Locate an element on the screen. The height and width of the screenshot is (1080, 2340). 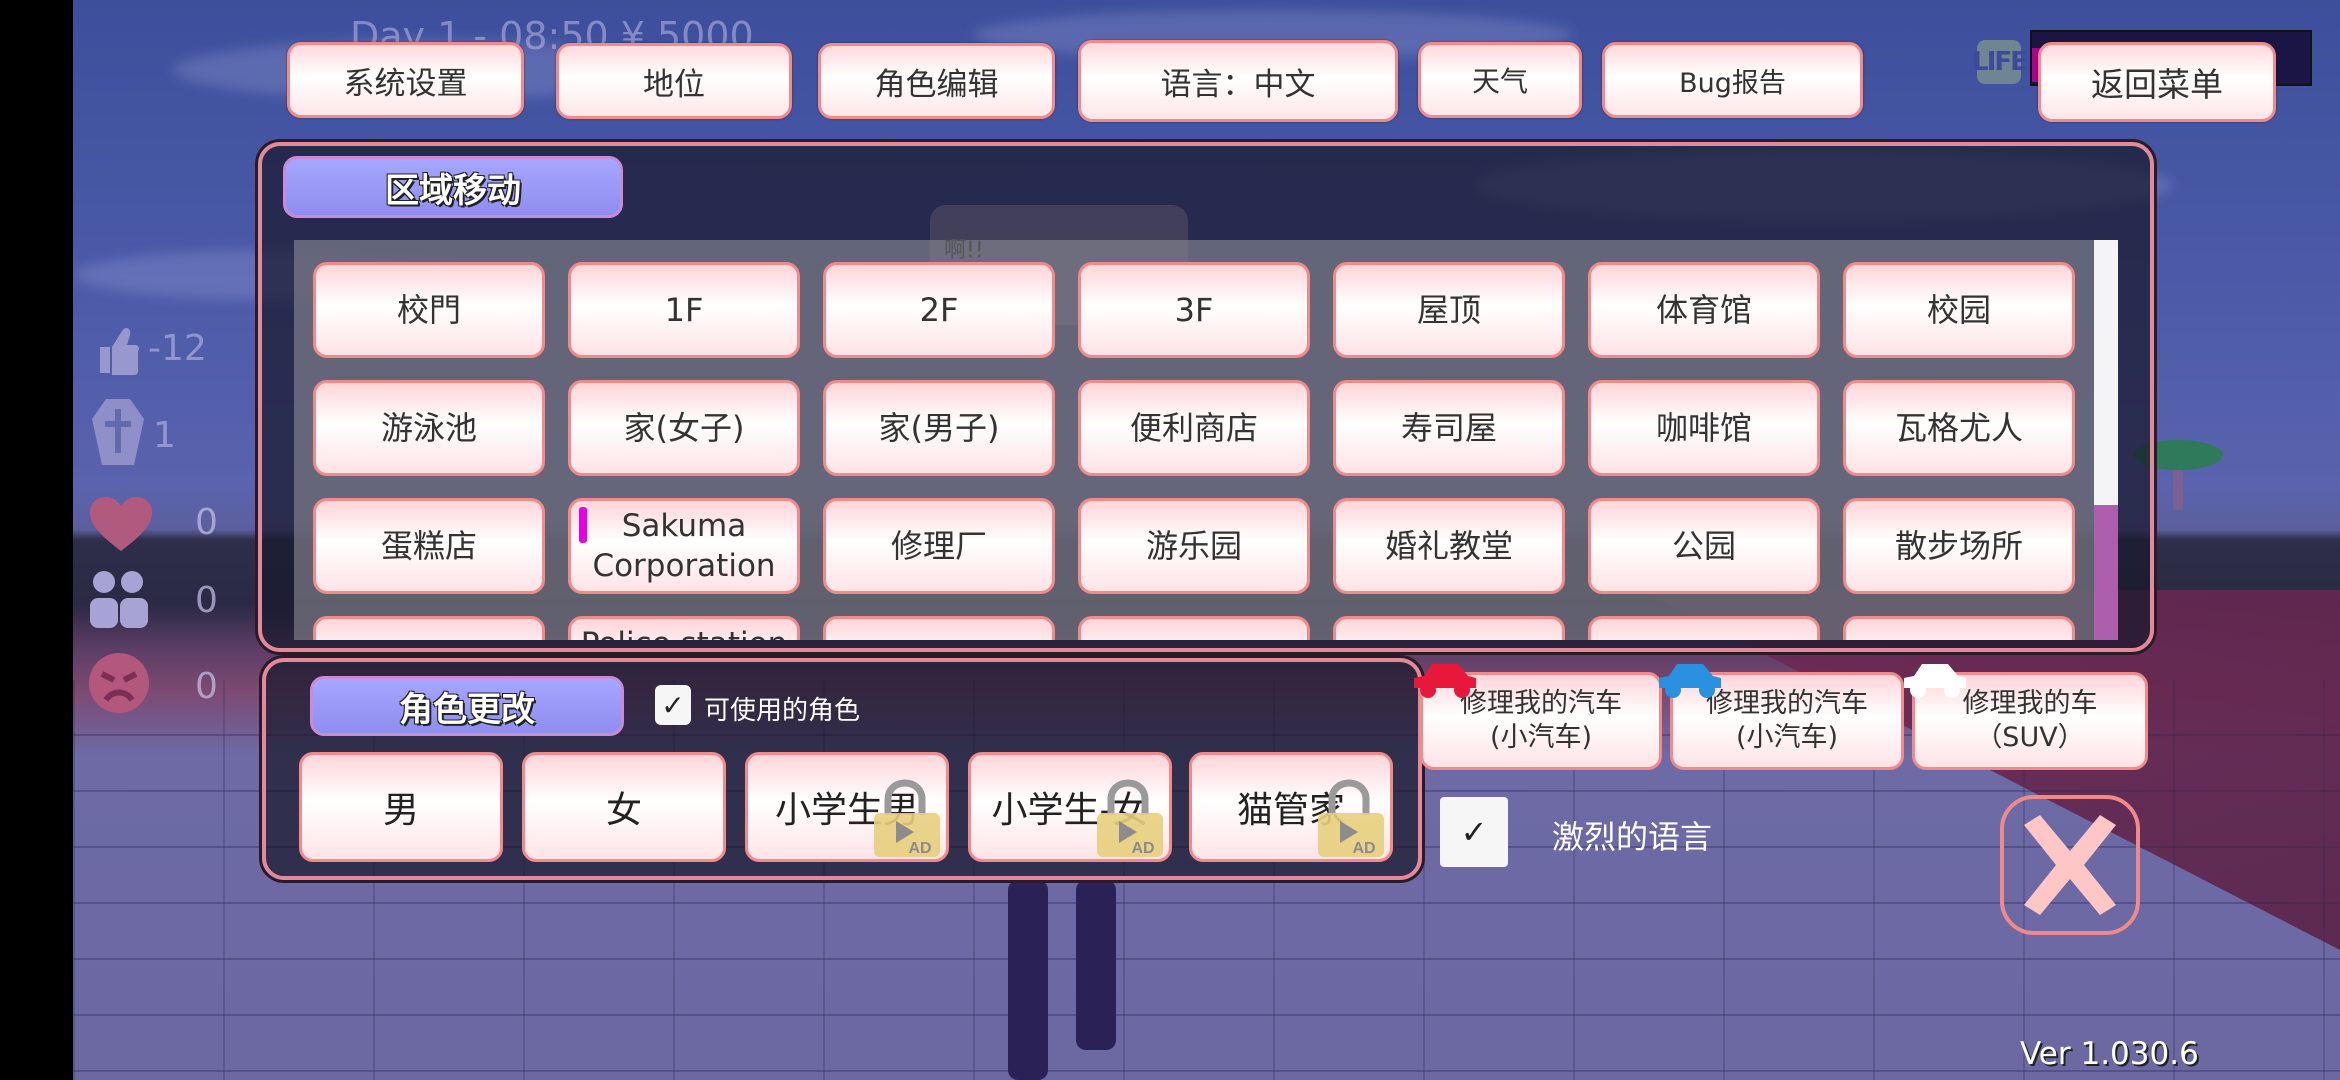
bug-report-button: Bug报告 is located at coordinates (1732, 80).